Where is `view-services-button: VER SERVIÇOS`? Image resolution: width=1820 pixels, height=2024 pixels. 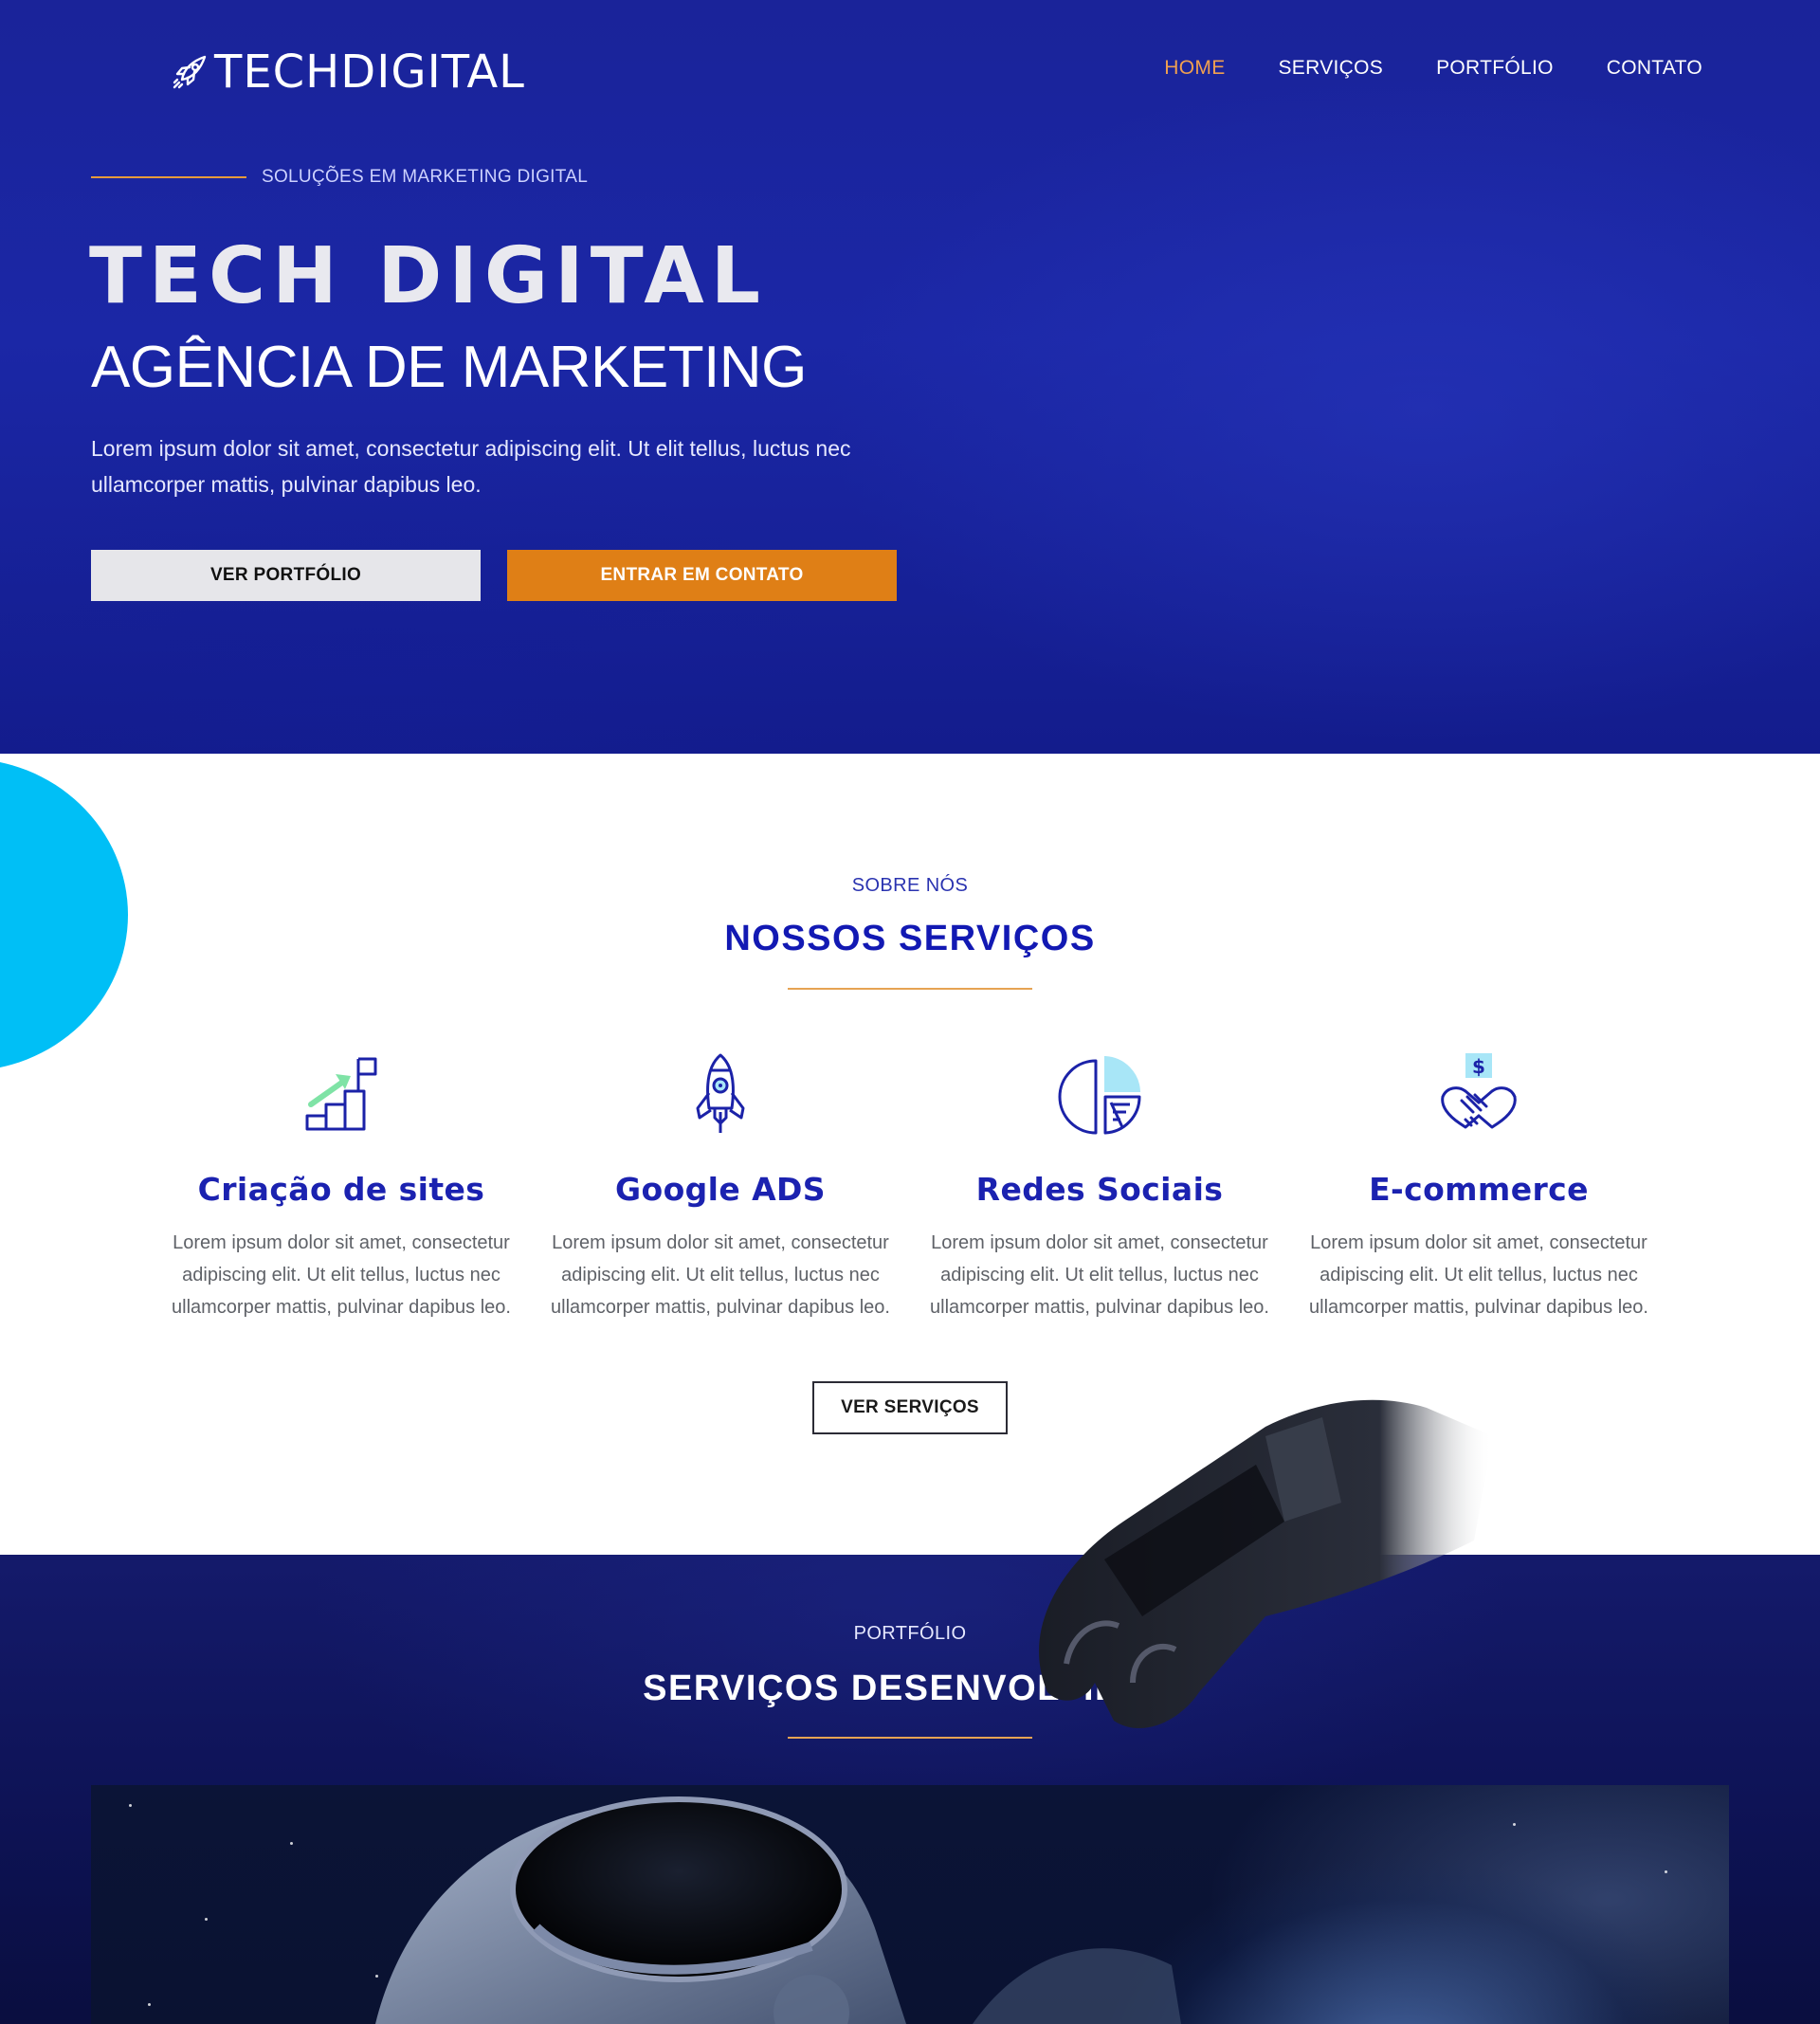
view-services-button: VER SERVIÇOS is located at coordinates (910, 1407).